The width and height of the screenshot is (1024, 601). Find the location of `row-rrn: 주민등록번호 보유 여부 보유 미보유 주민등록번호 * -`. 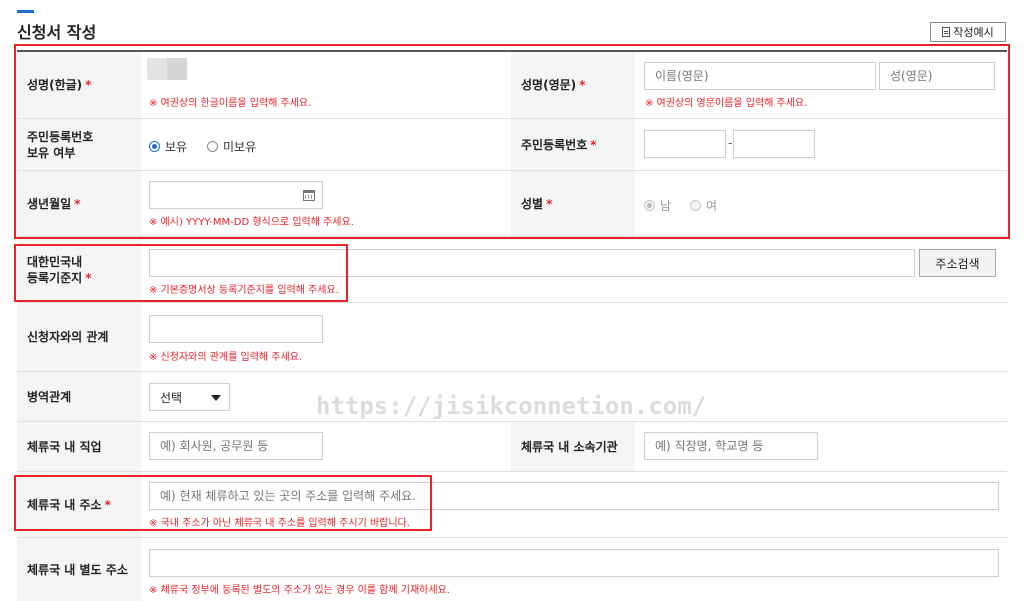

row-rrn: 주민등록번호 보유 여부 보유 미보유 주민등록번호 * - is located at coordinates (512, 145).